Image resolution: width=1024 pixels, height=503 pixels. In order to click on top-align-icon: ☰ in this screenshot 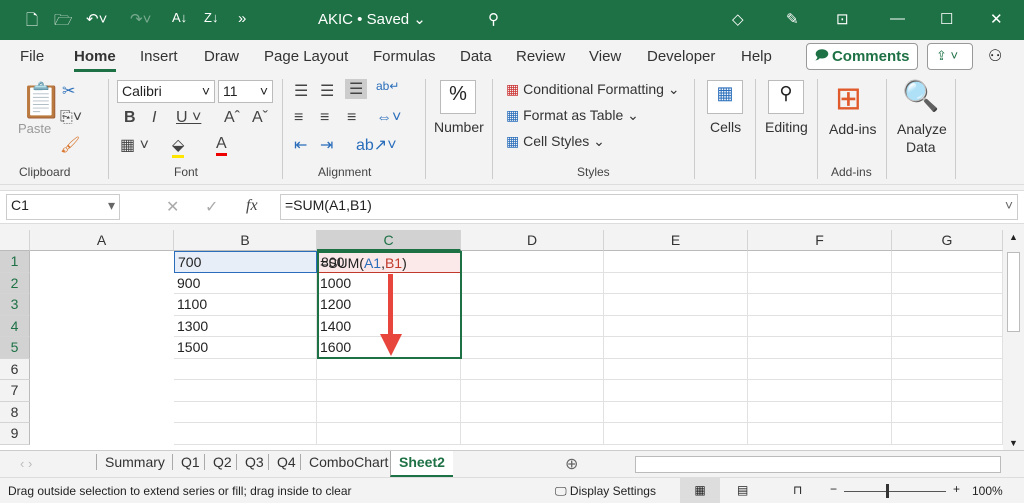, I will do `click(301, 91)`.